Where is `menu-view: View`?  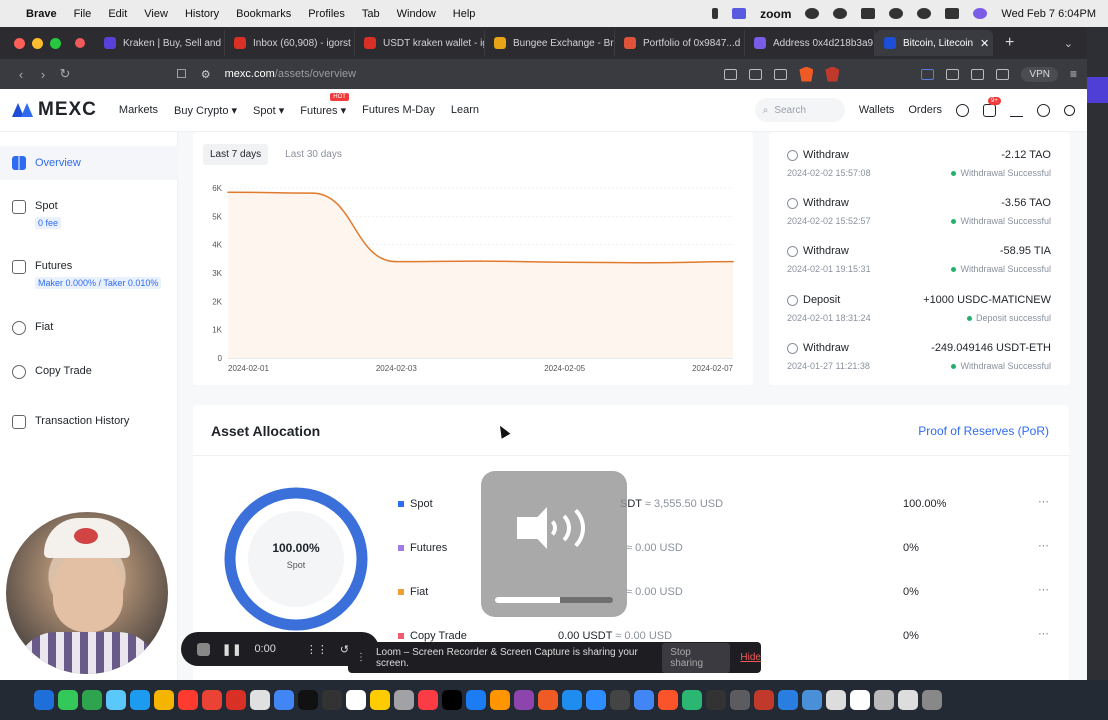
menu-view: View is located at coordinates (156, 14).